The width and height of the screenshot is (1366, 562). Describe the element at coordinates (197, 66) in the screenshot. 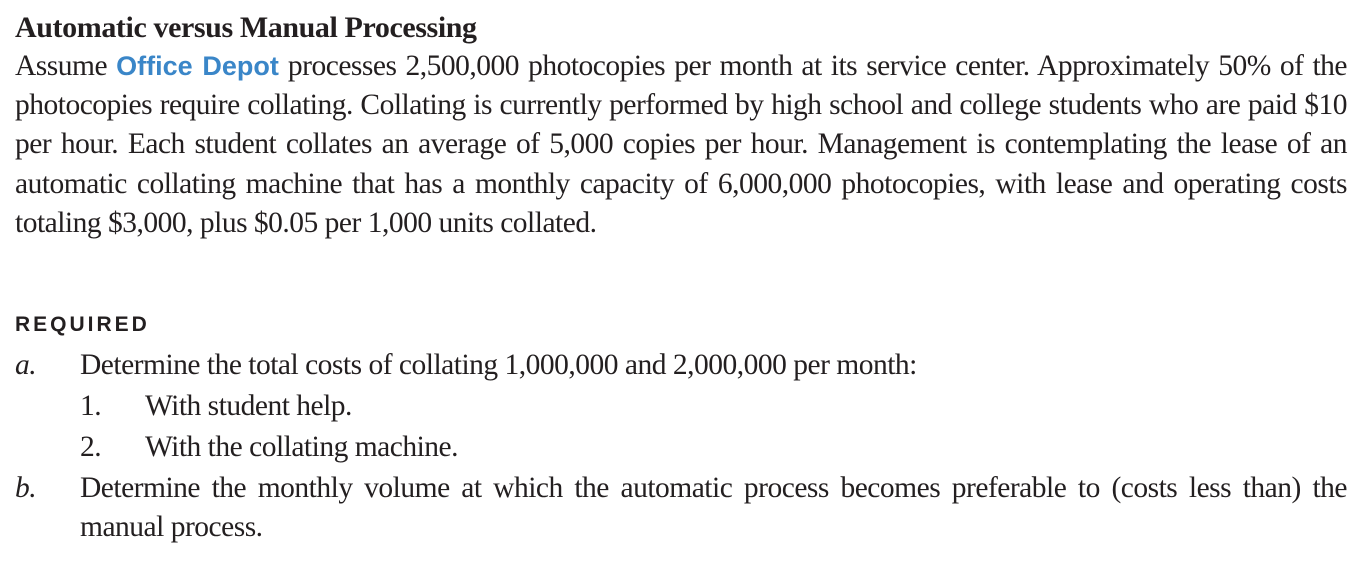

I see `company-name: Office Depot` at that location.